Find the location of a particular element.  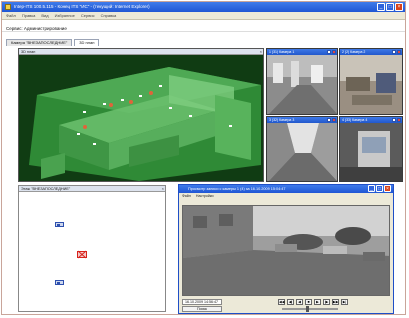

camera-3-maximize-icon is located at coordinates (329, 120).